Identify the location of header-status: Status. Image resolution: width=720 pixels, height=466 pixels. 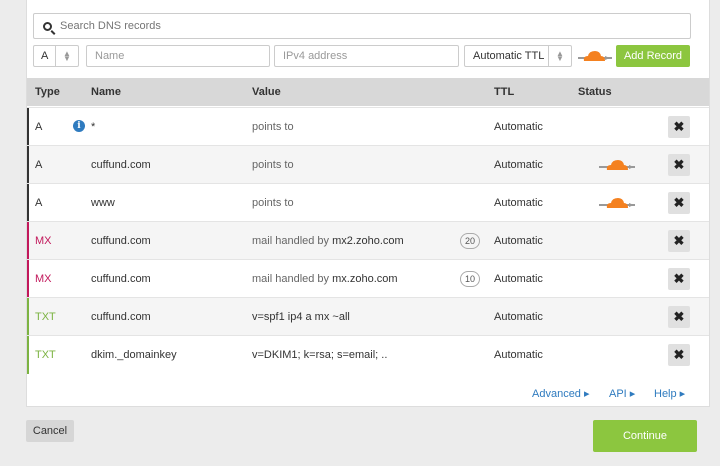
(595, 92).